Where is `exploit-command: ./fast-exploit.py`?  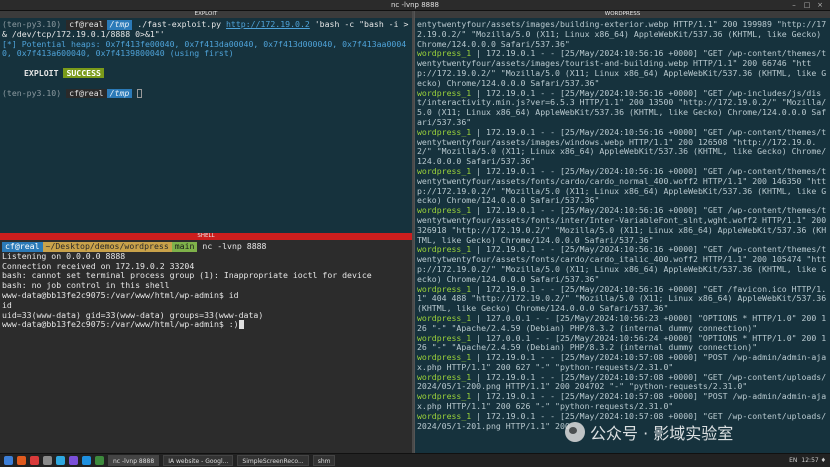 exploit-command: ./fast-exploit.py is located at coordinates (181, 24).